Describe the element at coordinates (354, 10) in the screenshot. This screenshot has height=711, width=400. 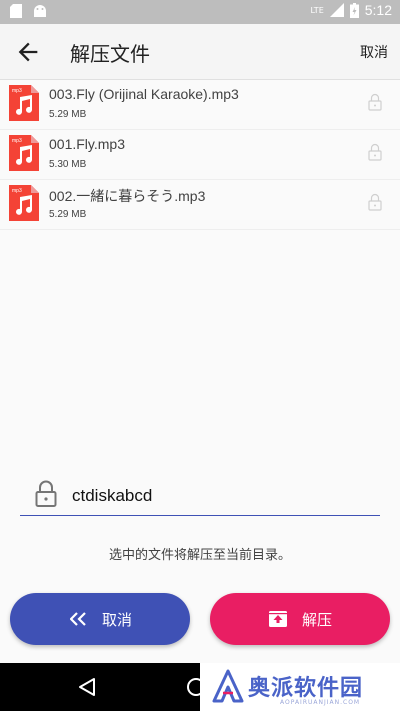
I see `battery-icon` at that location.